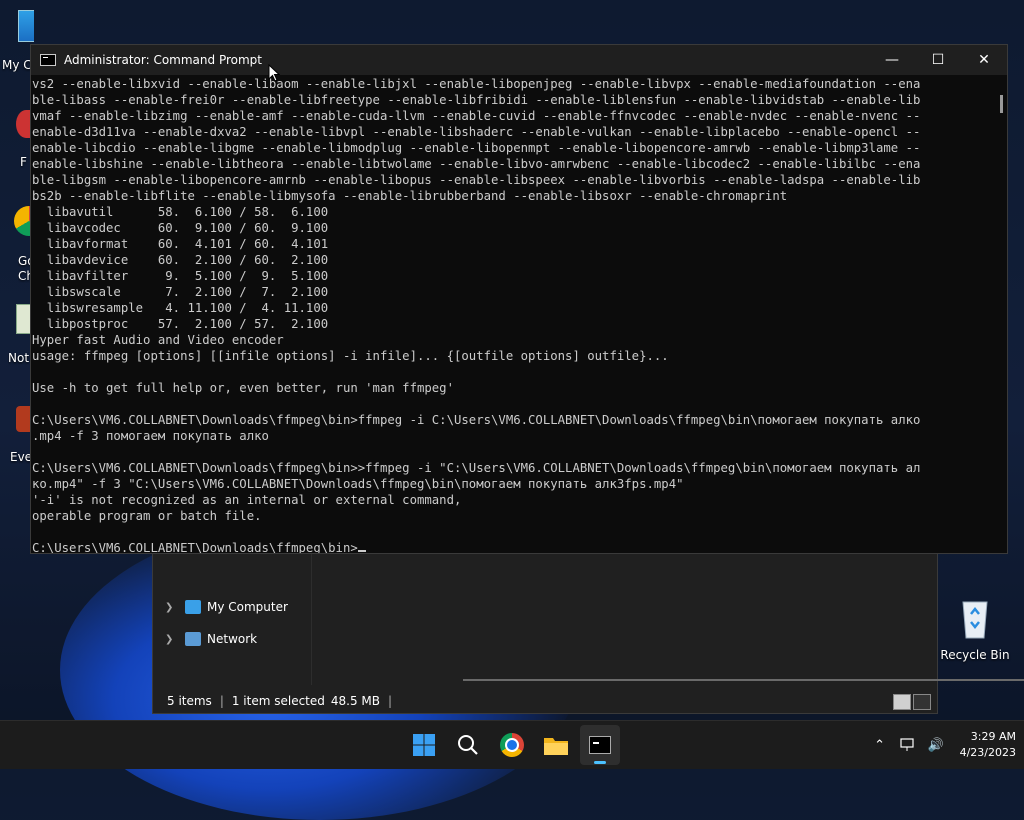  Describe the element at coordinates (180, 228) in the screenshot. I see `console-line: libavcodec 60. 9.100 / 60. 9.100` at that location.